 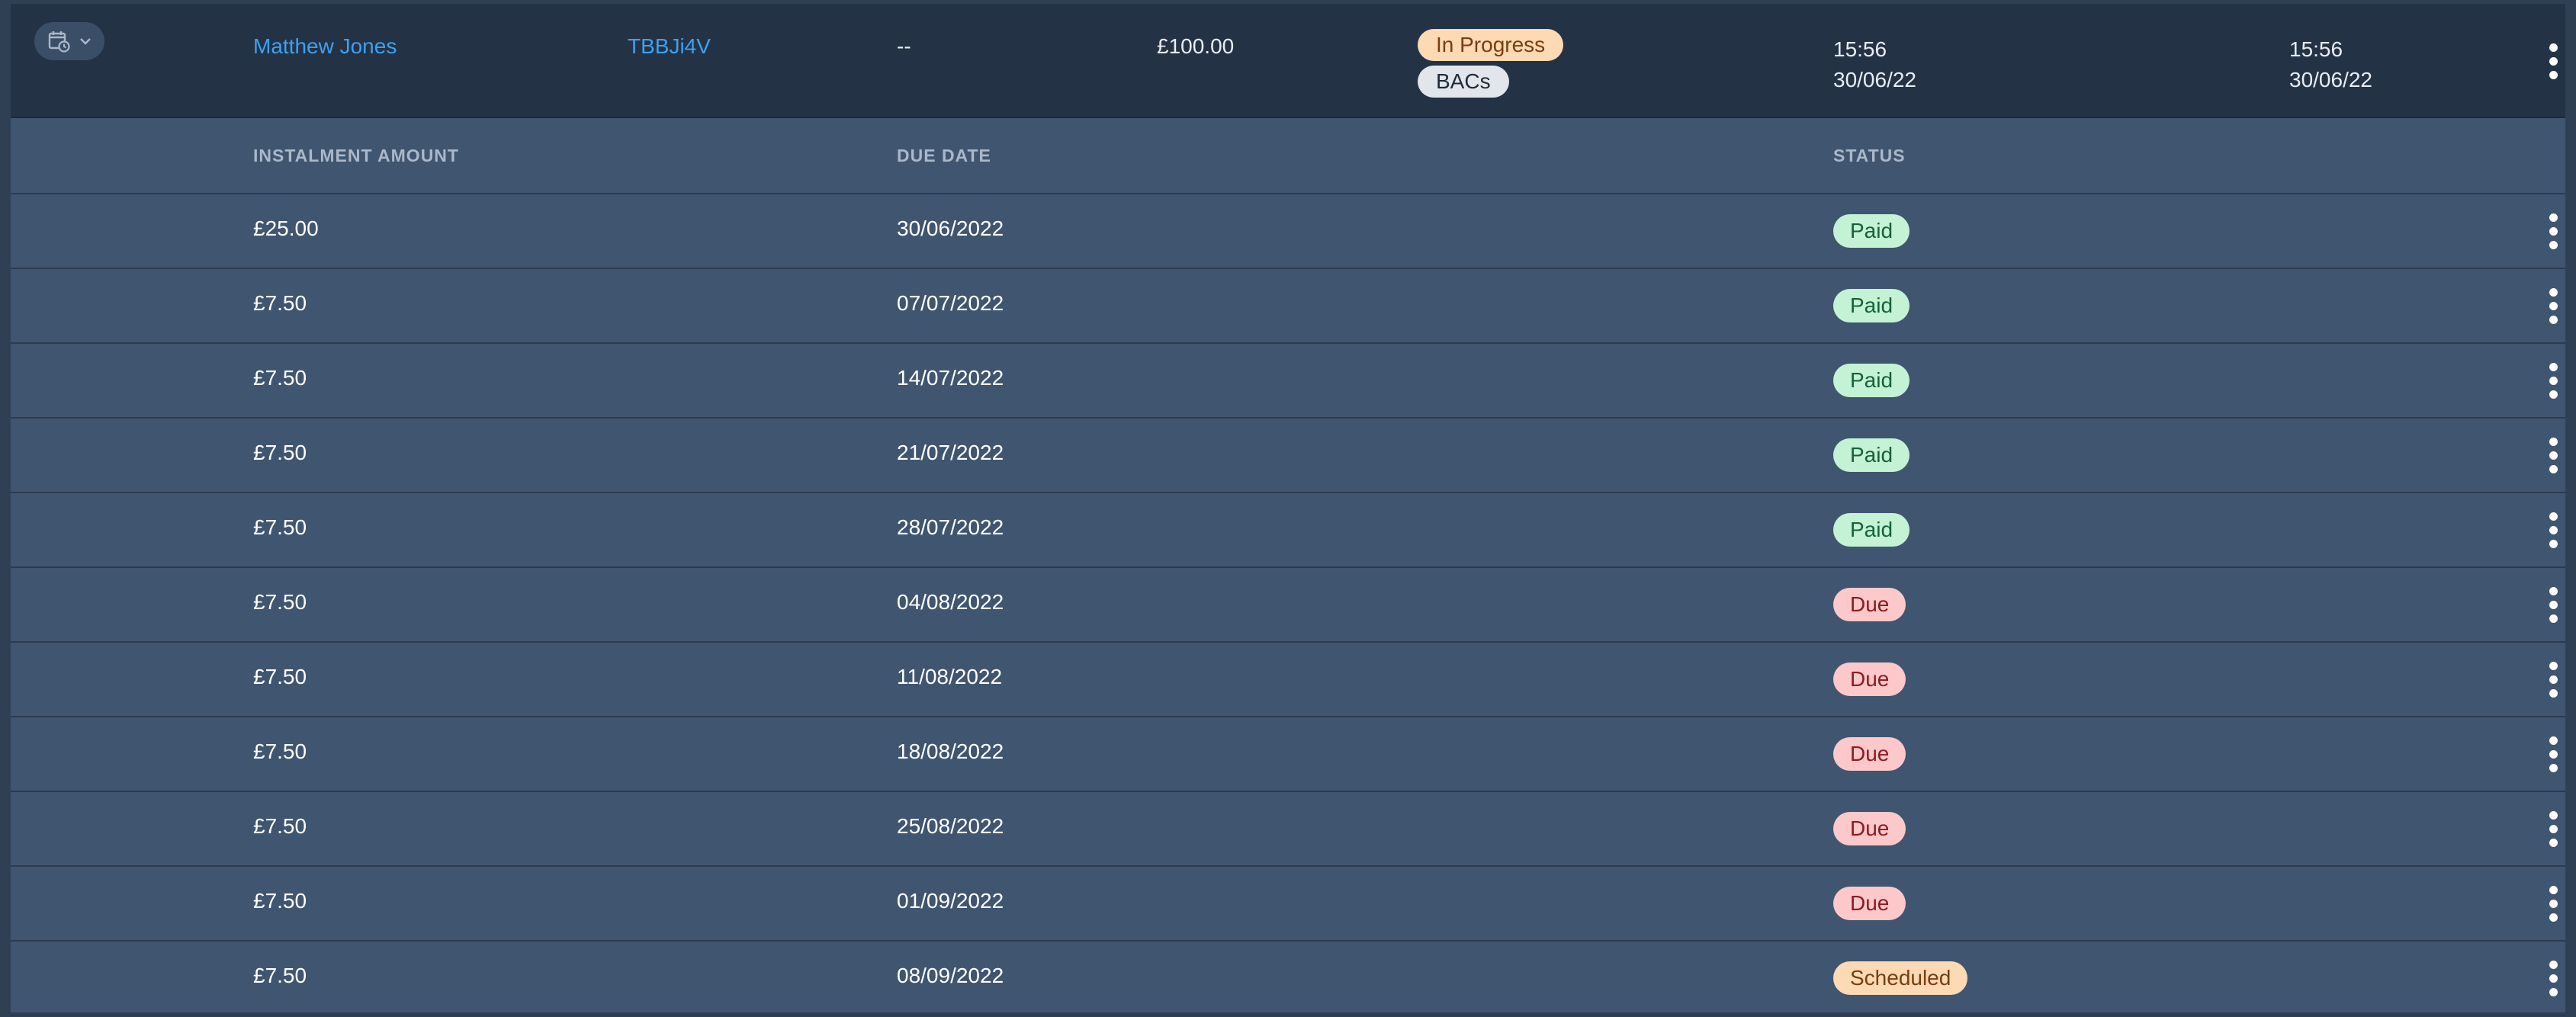 I want to click on created-timestamp: 15:56 30/06/22, so click(x=1874, y=64).